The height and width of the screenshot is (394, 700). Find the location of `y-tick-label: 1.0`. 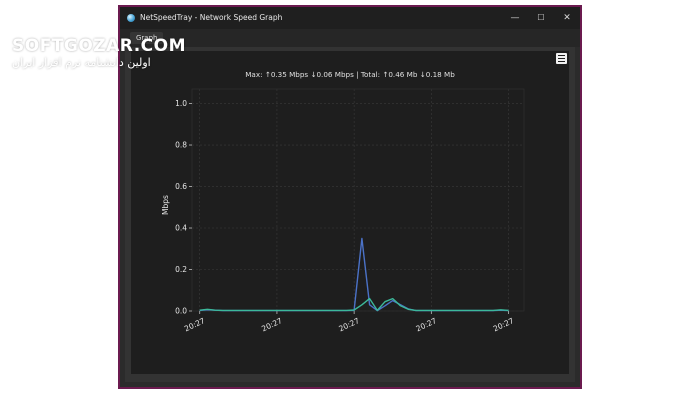

y-tick-label: 1.0 is located at coordinates (181, 103).